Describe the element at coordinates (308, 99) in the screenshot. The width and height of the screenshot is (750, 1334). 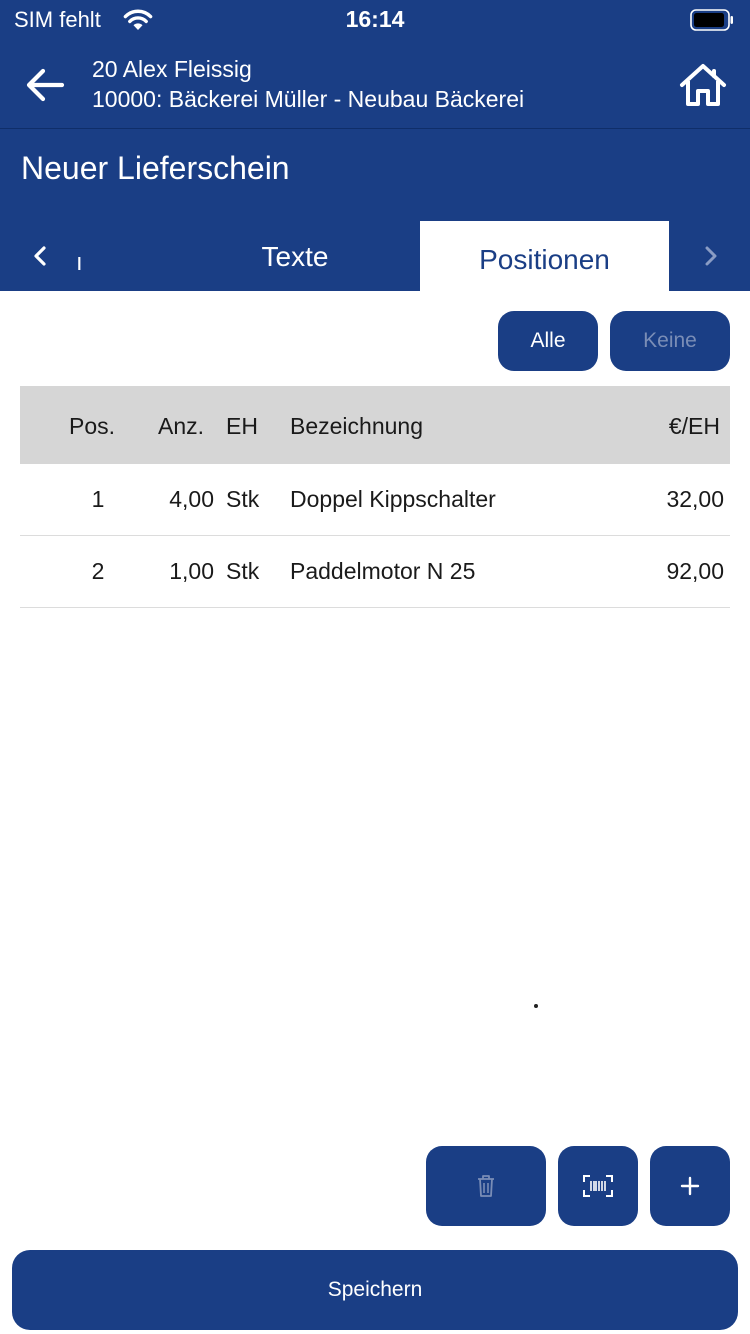
I see `nav-title-project: 10000: Bäckerei Müller - Neubau Bäckerei` at that location.